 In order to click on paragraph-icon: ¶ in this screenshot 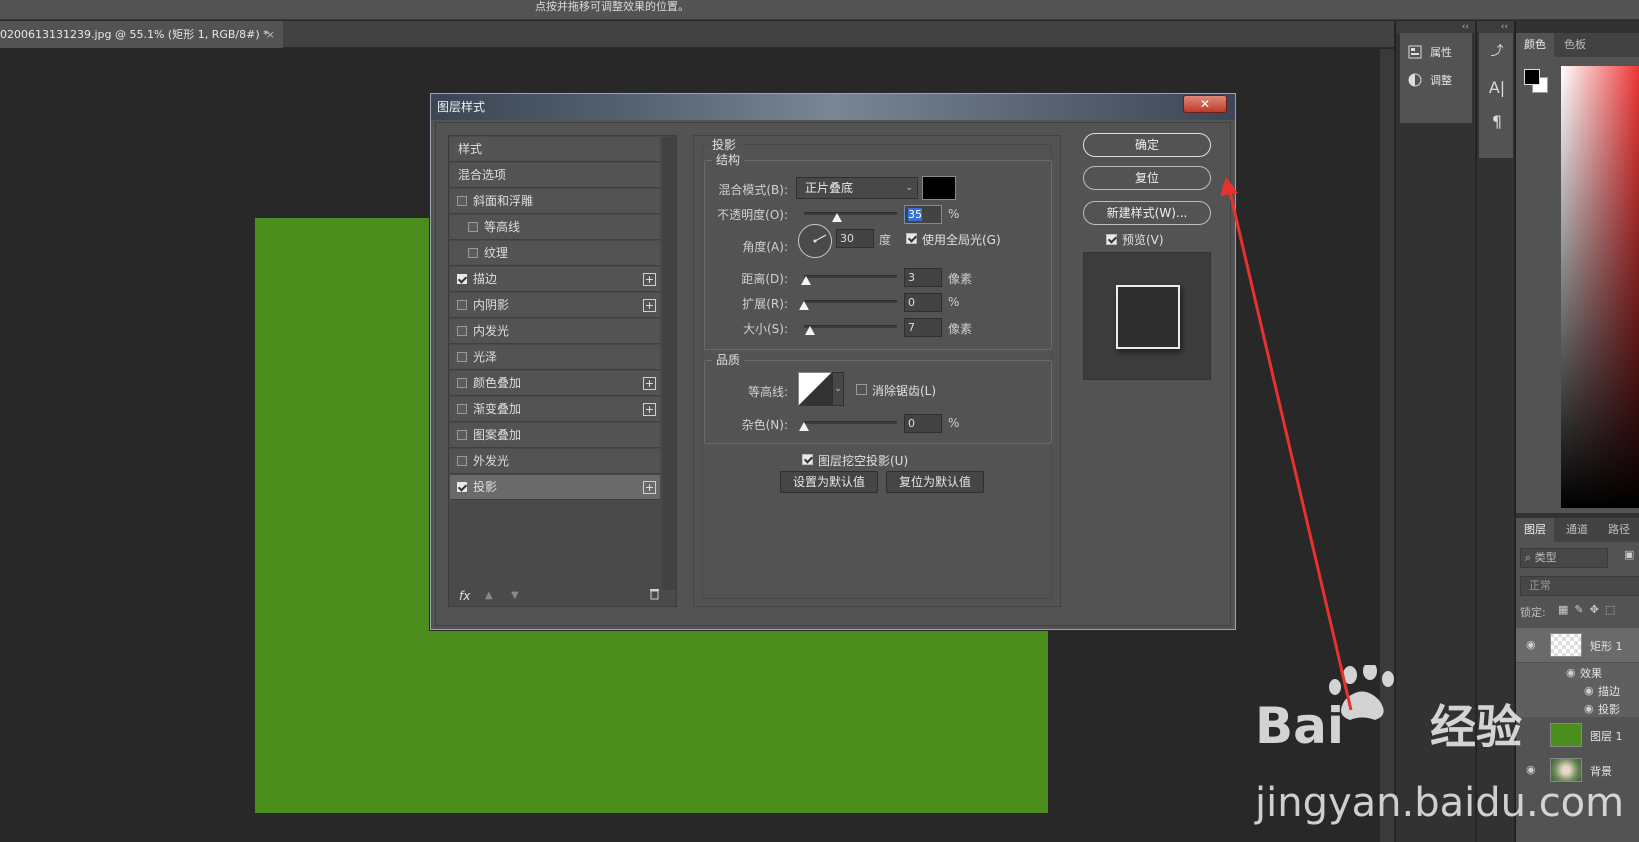, I will do `click(1497, 122)`.